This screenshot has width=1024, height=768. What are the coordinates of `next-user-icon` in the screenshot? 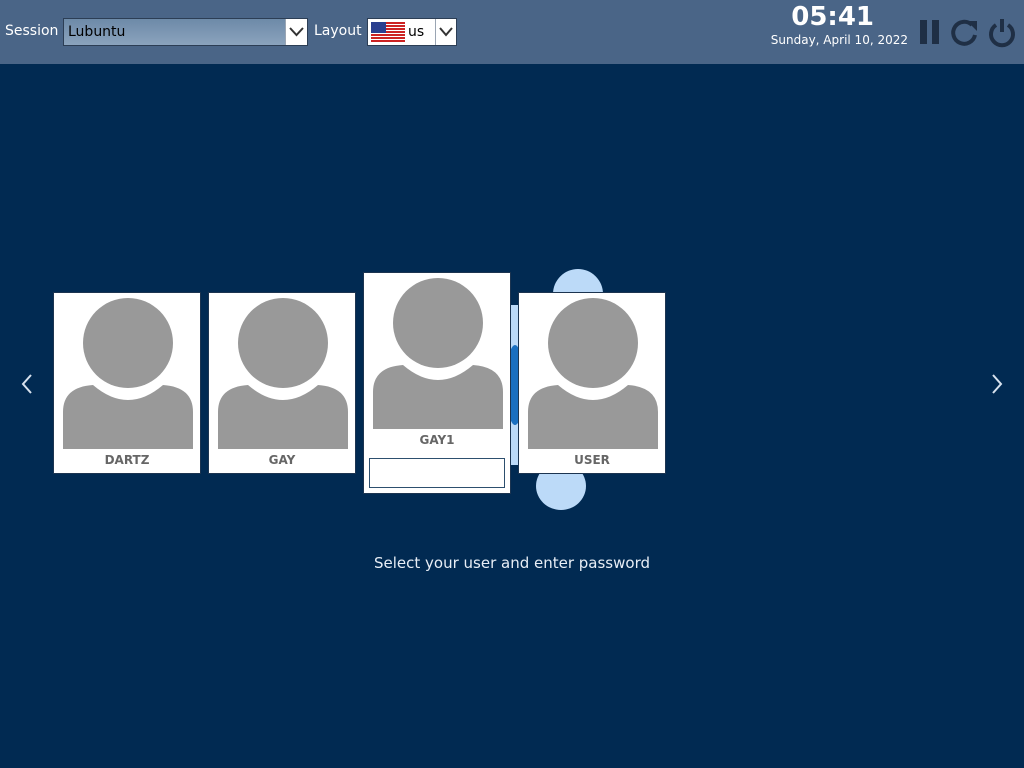 It's located at (997, 384).